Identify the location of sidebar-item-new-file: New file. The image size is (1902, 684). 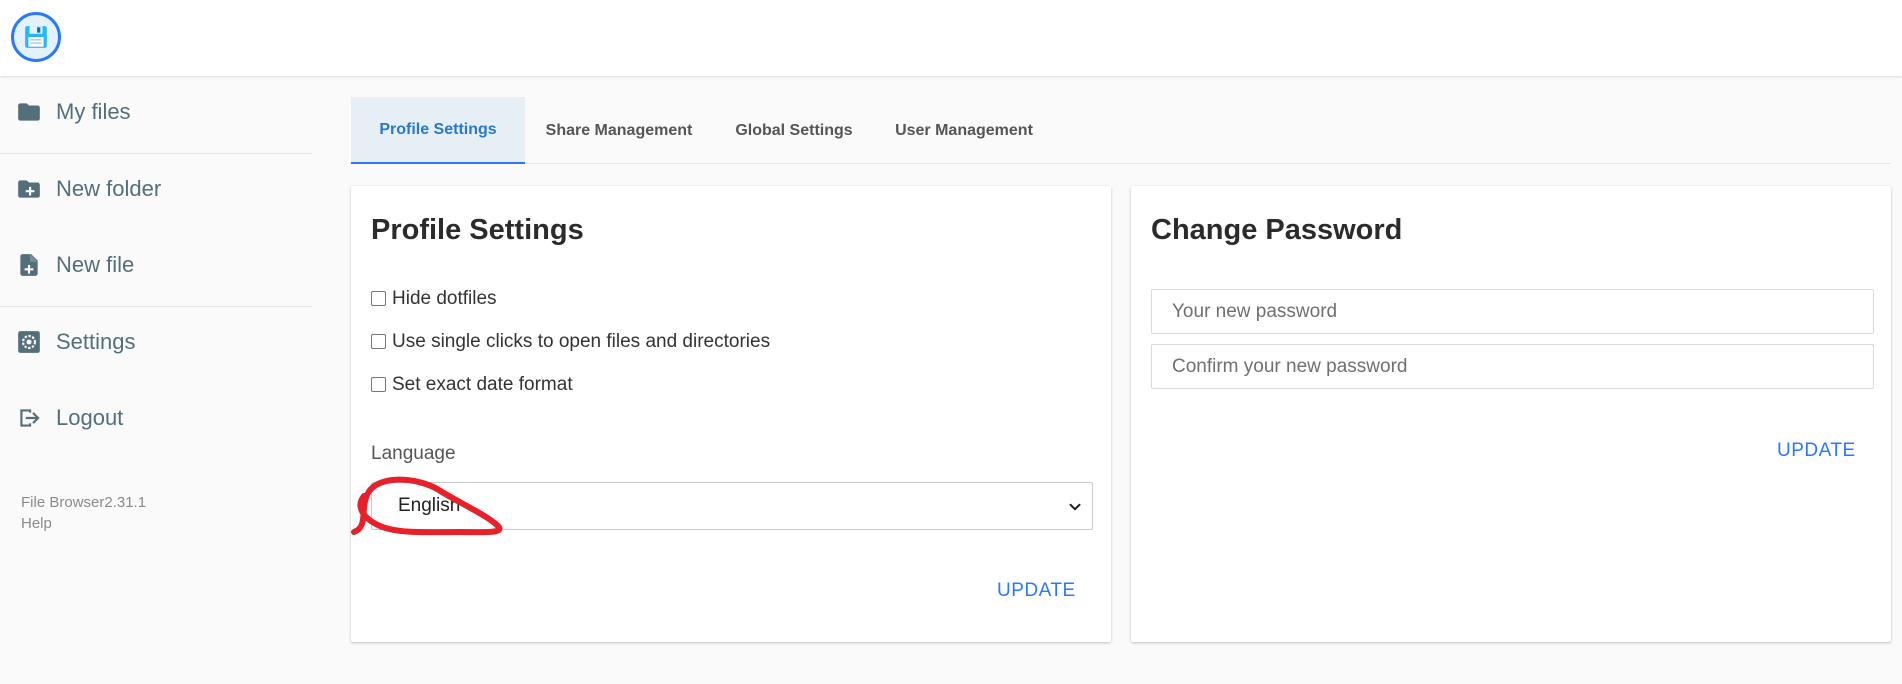
(156, 265).